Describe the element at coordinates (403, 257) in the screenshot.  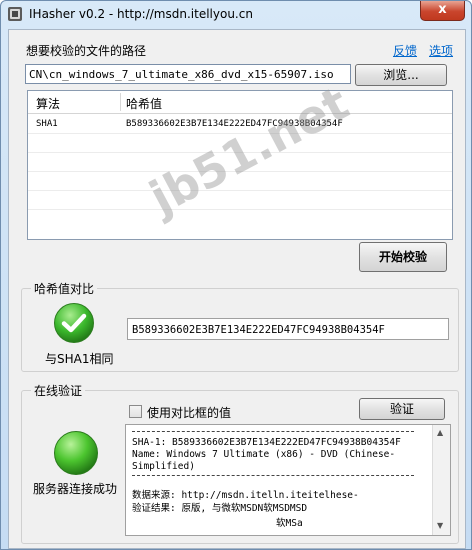
I see `start-verify-button: 开始校验` at that location.